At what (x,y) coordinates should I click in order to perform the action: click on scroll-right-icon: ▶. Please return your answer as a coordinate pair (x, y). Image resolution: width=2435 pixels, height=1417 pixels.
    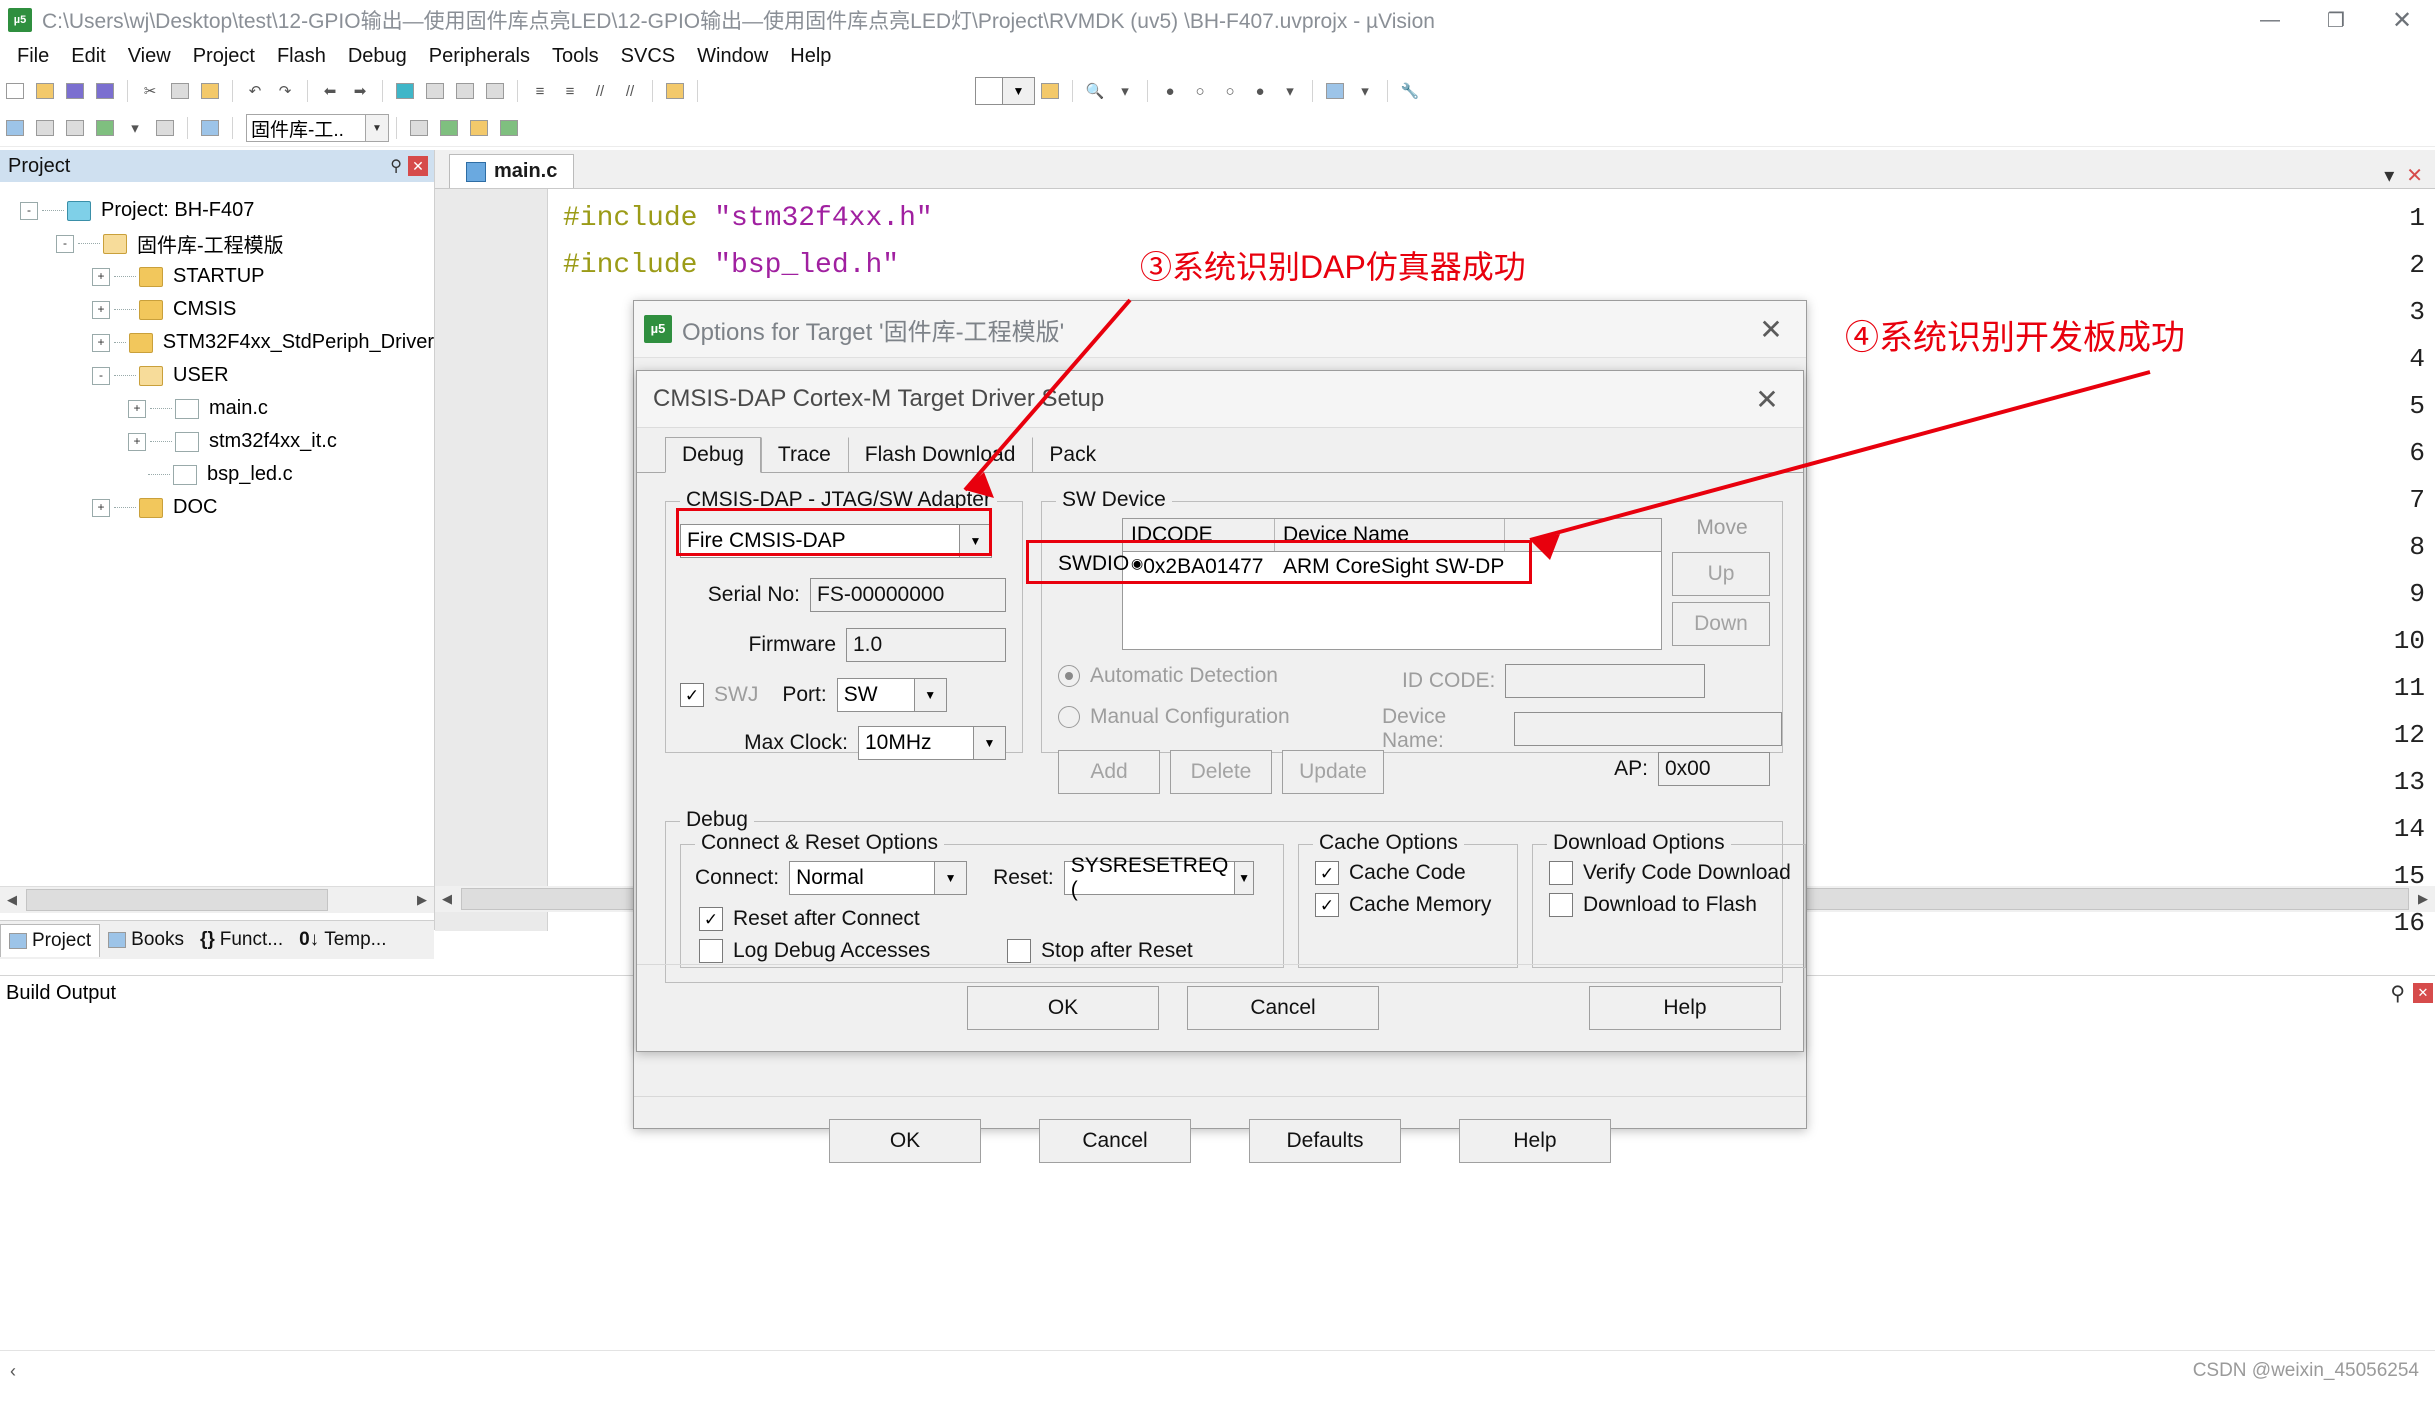
    Looking at the image, I should click on (2423, 899).